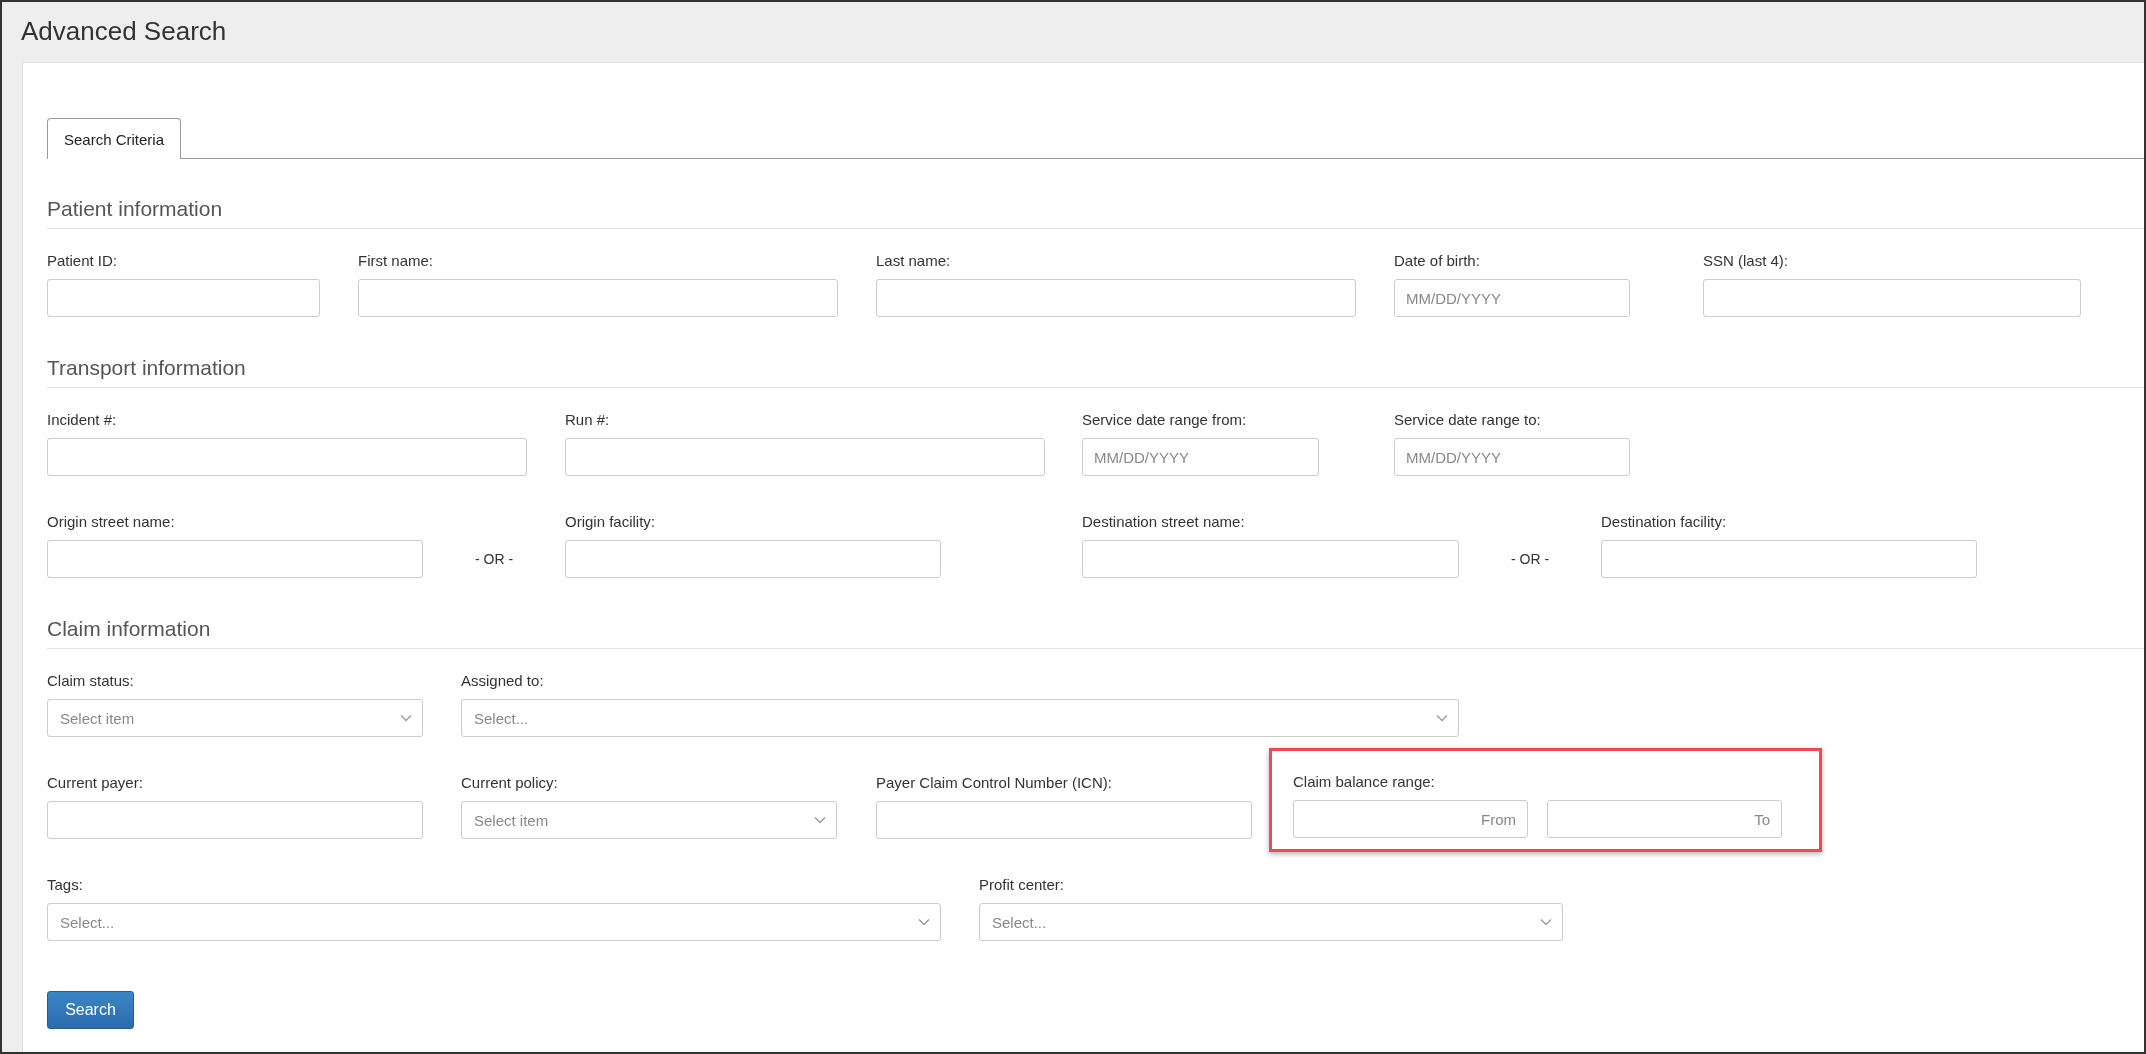 This screenshot has height=1054, width=2146. What do you see at coordinates (1095, 631) in the screenshot?
I see `section-heading: Claim information` at bounding box center [1095, 631].